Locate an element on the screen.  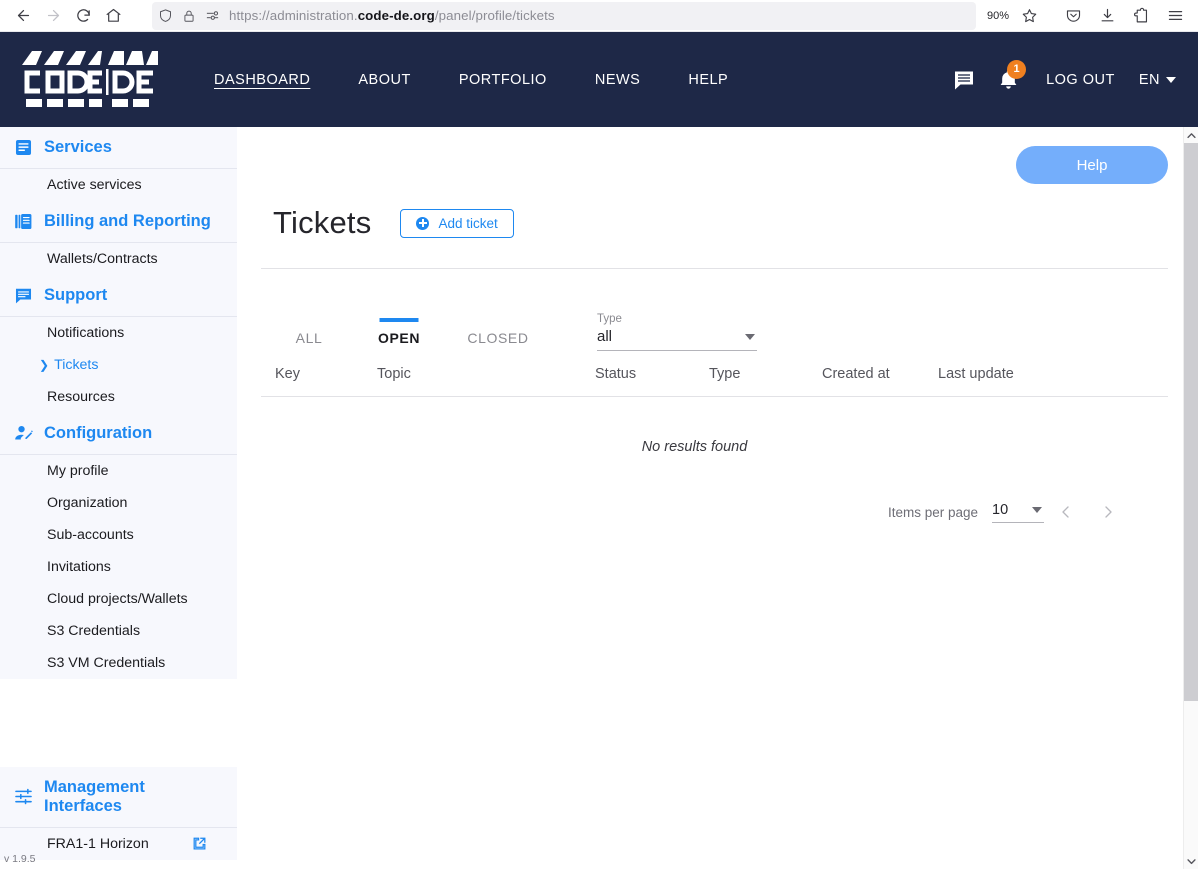
back-button is located at coordinates (23, 16).